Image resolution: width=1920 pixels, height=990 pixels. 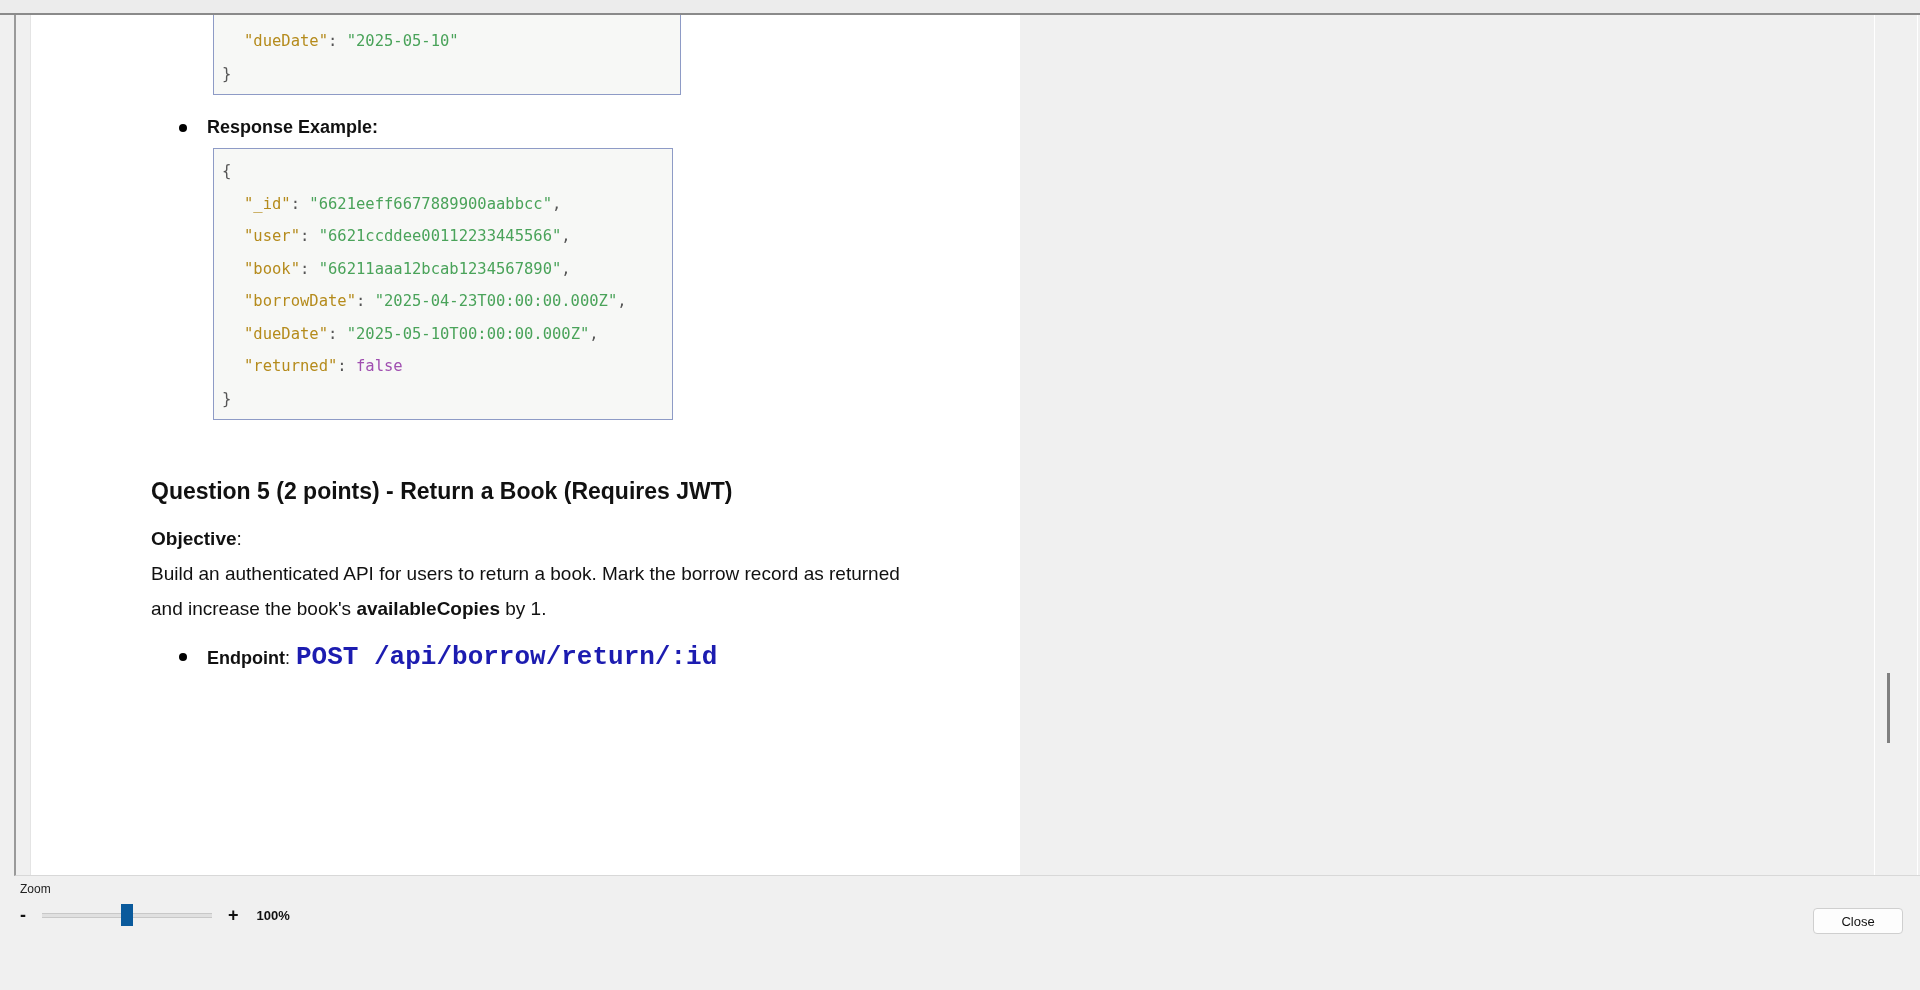 What do you see at coordinates (1896, 445) in the screenshot?
I see `scrollbar` at bounding box center [1896, 445].